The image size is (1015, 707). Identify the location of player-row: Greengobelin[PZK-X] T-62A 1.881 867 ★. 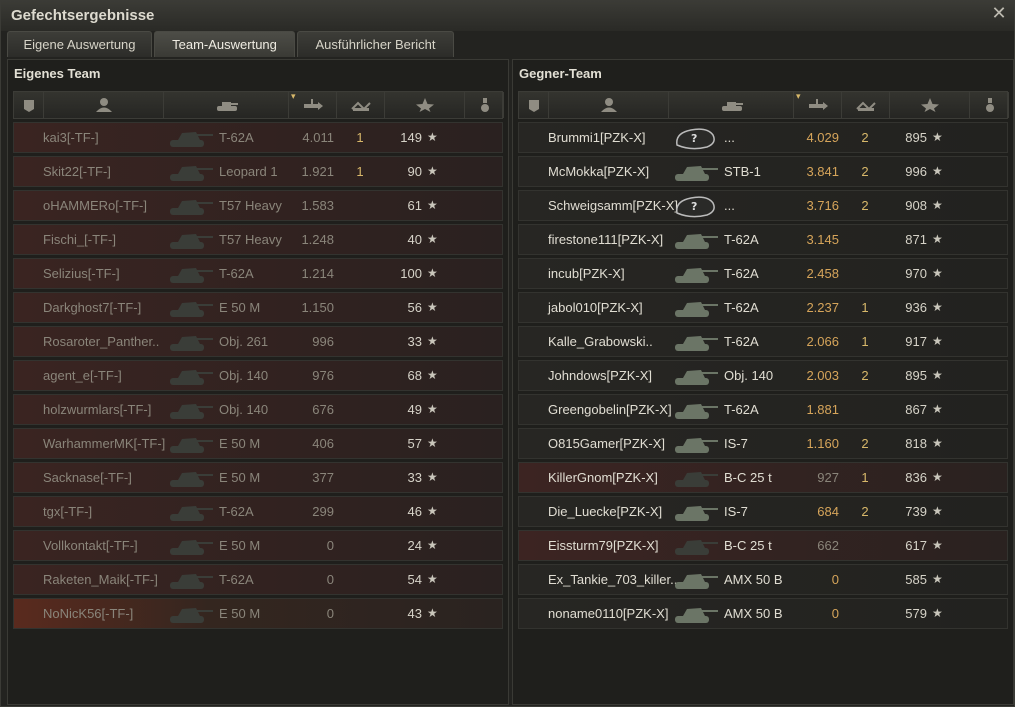
(763, 409).